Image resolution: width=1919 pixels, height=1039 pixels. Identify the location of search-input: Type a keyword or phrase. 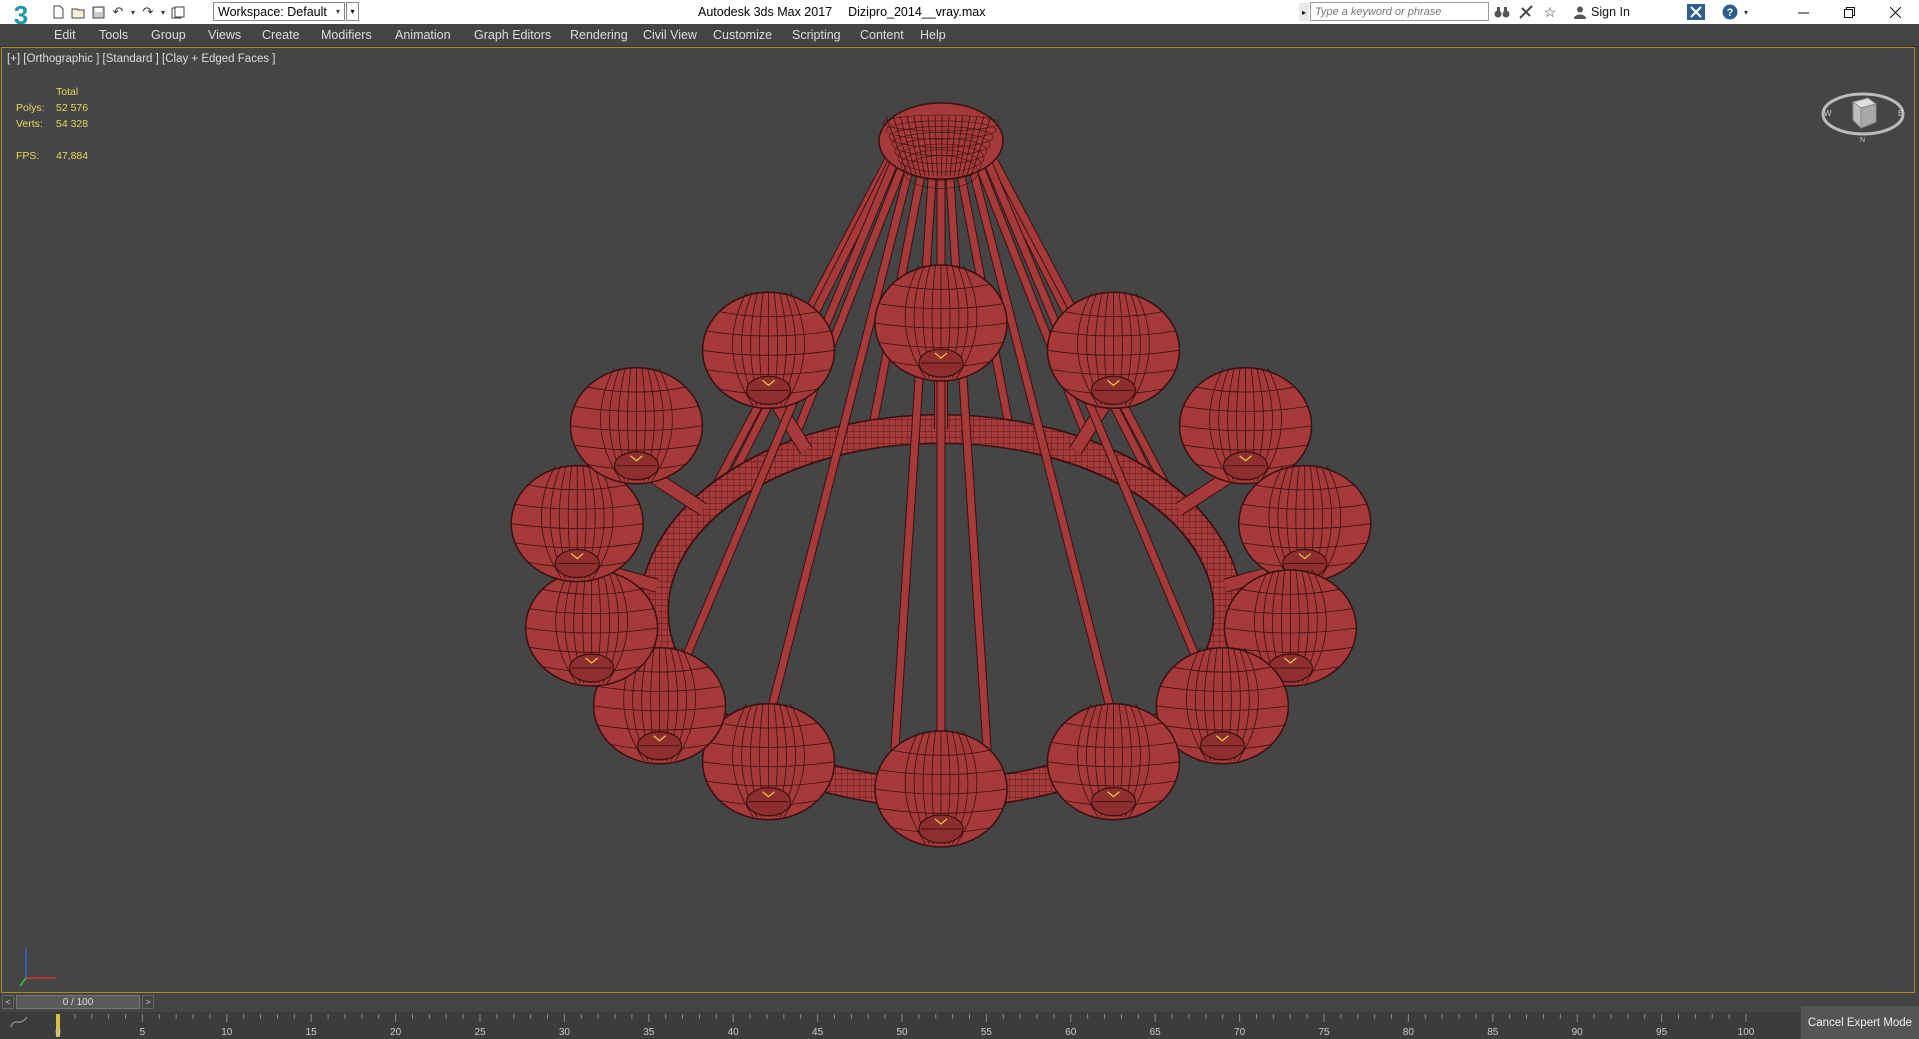
(1399, 11).